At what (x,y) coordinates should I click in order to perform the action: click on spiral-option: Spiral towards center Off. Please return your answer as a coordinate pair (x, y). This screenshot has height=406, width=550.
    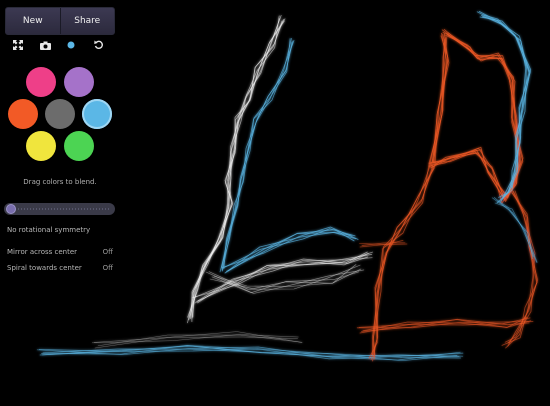
    Looking at the image, I should click on (60, 270).